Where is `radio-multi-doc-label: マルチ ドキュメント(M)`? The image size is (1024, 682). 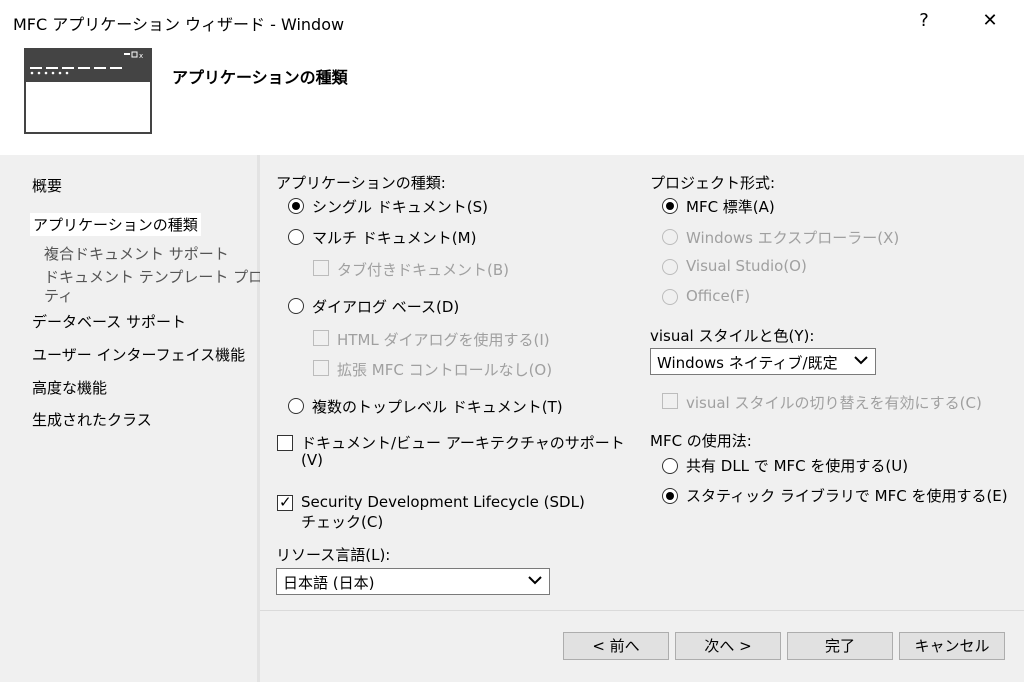
radio-multi-doc-label: マルチ ドキュメント(M) is located at coordinates (394, 237).